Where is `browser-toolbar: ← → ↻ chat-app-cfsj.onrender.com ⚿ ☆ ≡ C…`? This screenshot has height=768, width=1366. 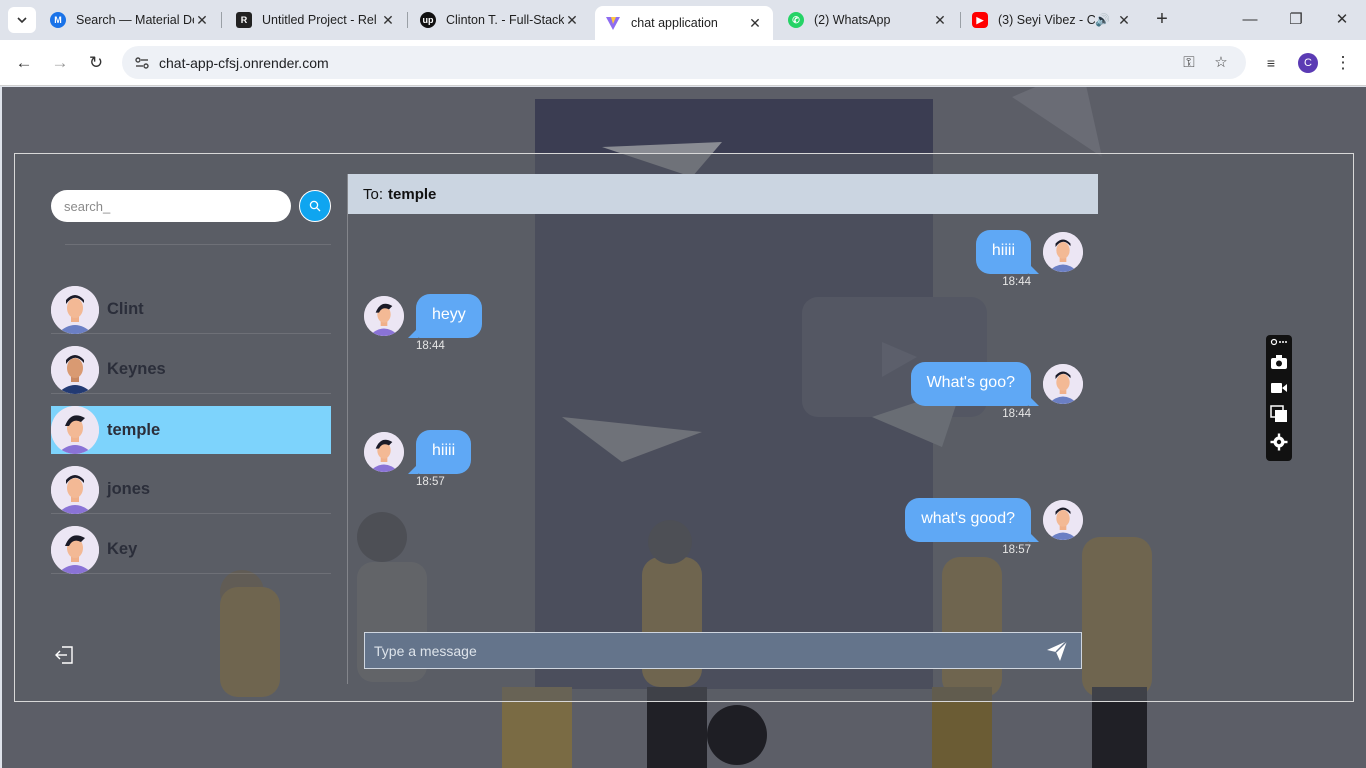
browser-toolbar: ← → ↻ chat-app-cfsj.onrender.com ⚿ ☆ ≡ C… is located at coordinates (683, 63).